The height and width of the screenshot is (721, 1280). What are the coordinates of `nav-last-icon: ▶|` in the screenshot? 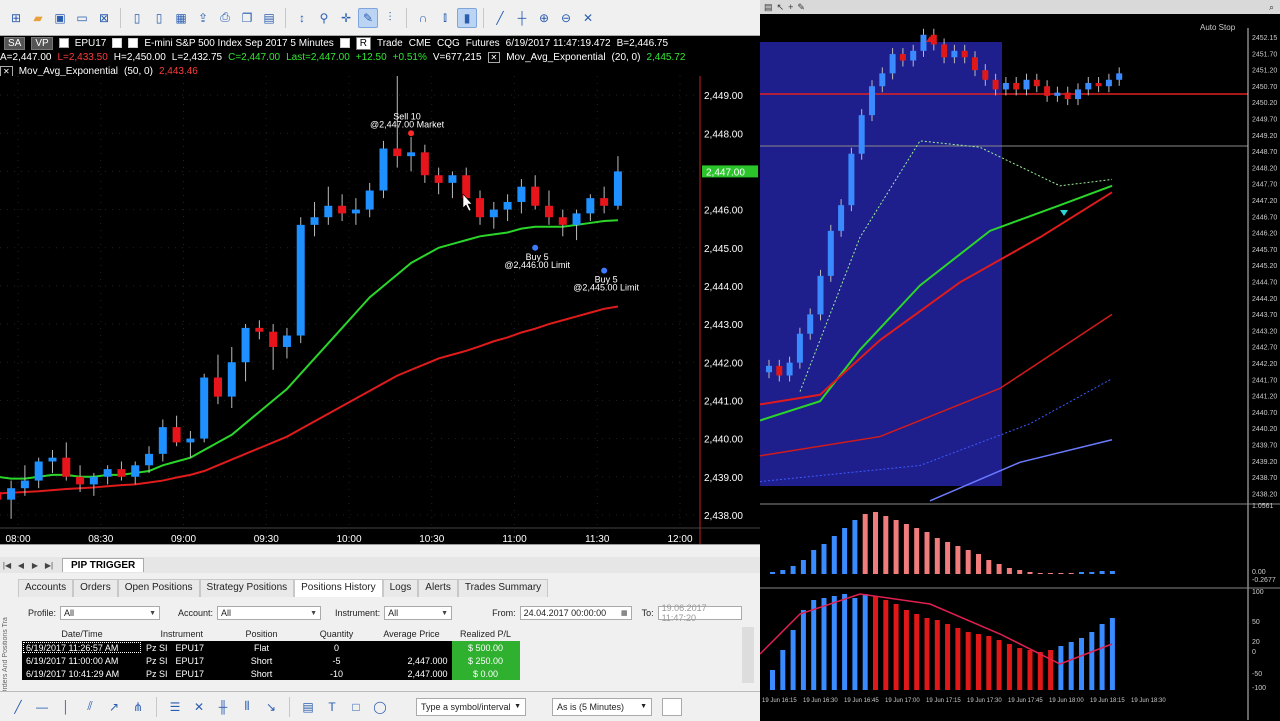 It's located at (49, 565).